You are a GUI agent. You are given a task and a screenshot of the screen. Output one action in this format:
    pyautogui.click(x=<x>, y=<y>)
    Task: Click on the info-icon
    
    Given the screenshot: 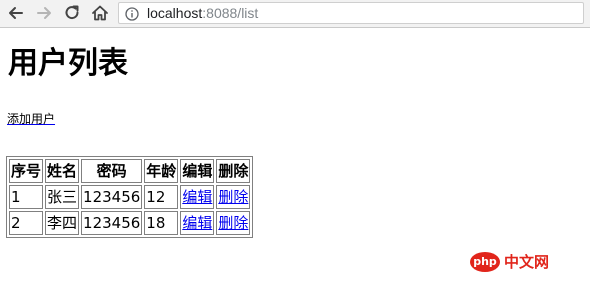 What is the action you would take?
    pyautogui.click(x=132, y=13)
    